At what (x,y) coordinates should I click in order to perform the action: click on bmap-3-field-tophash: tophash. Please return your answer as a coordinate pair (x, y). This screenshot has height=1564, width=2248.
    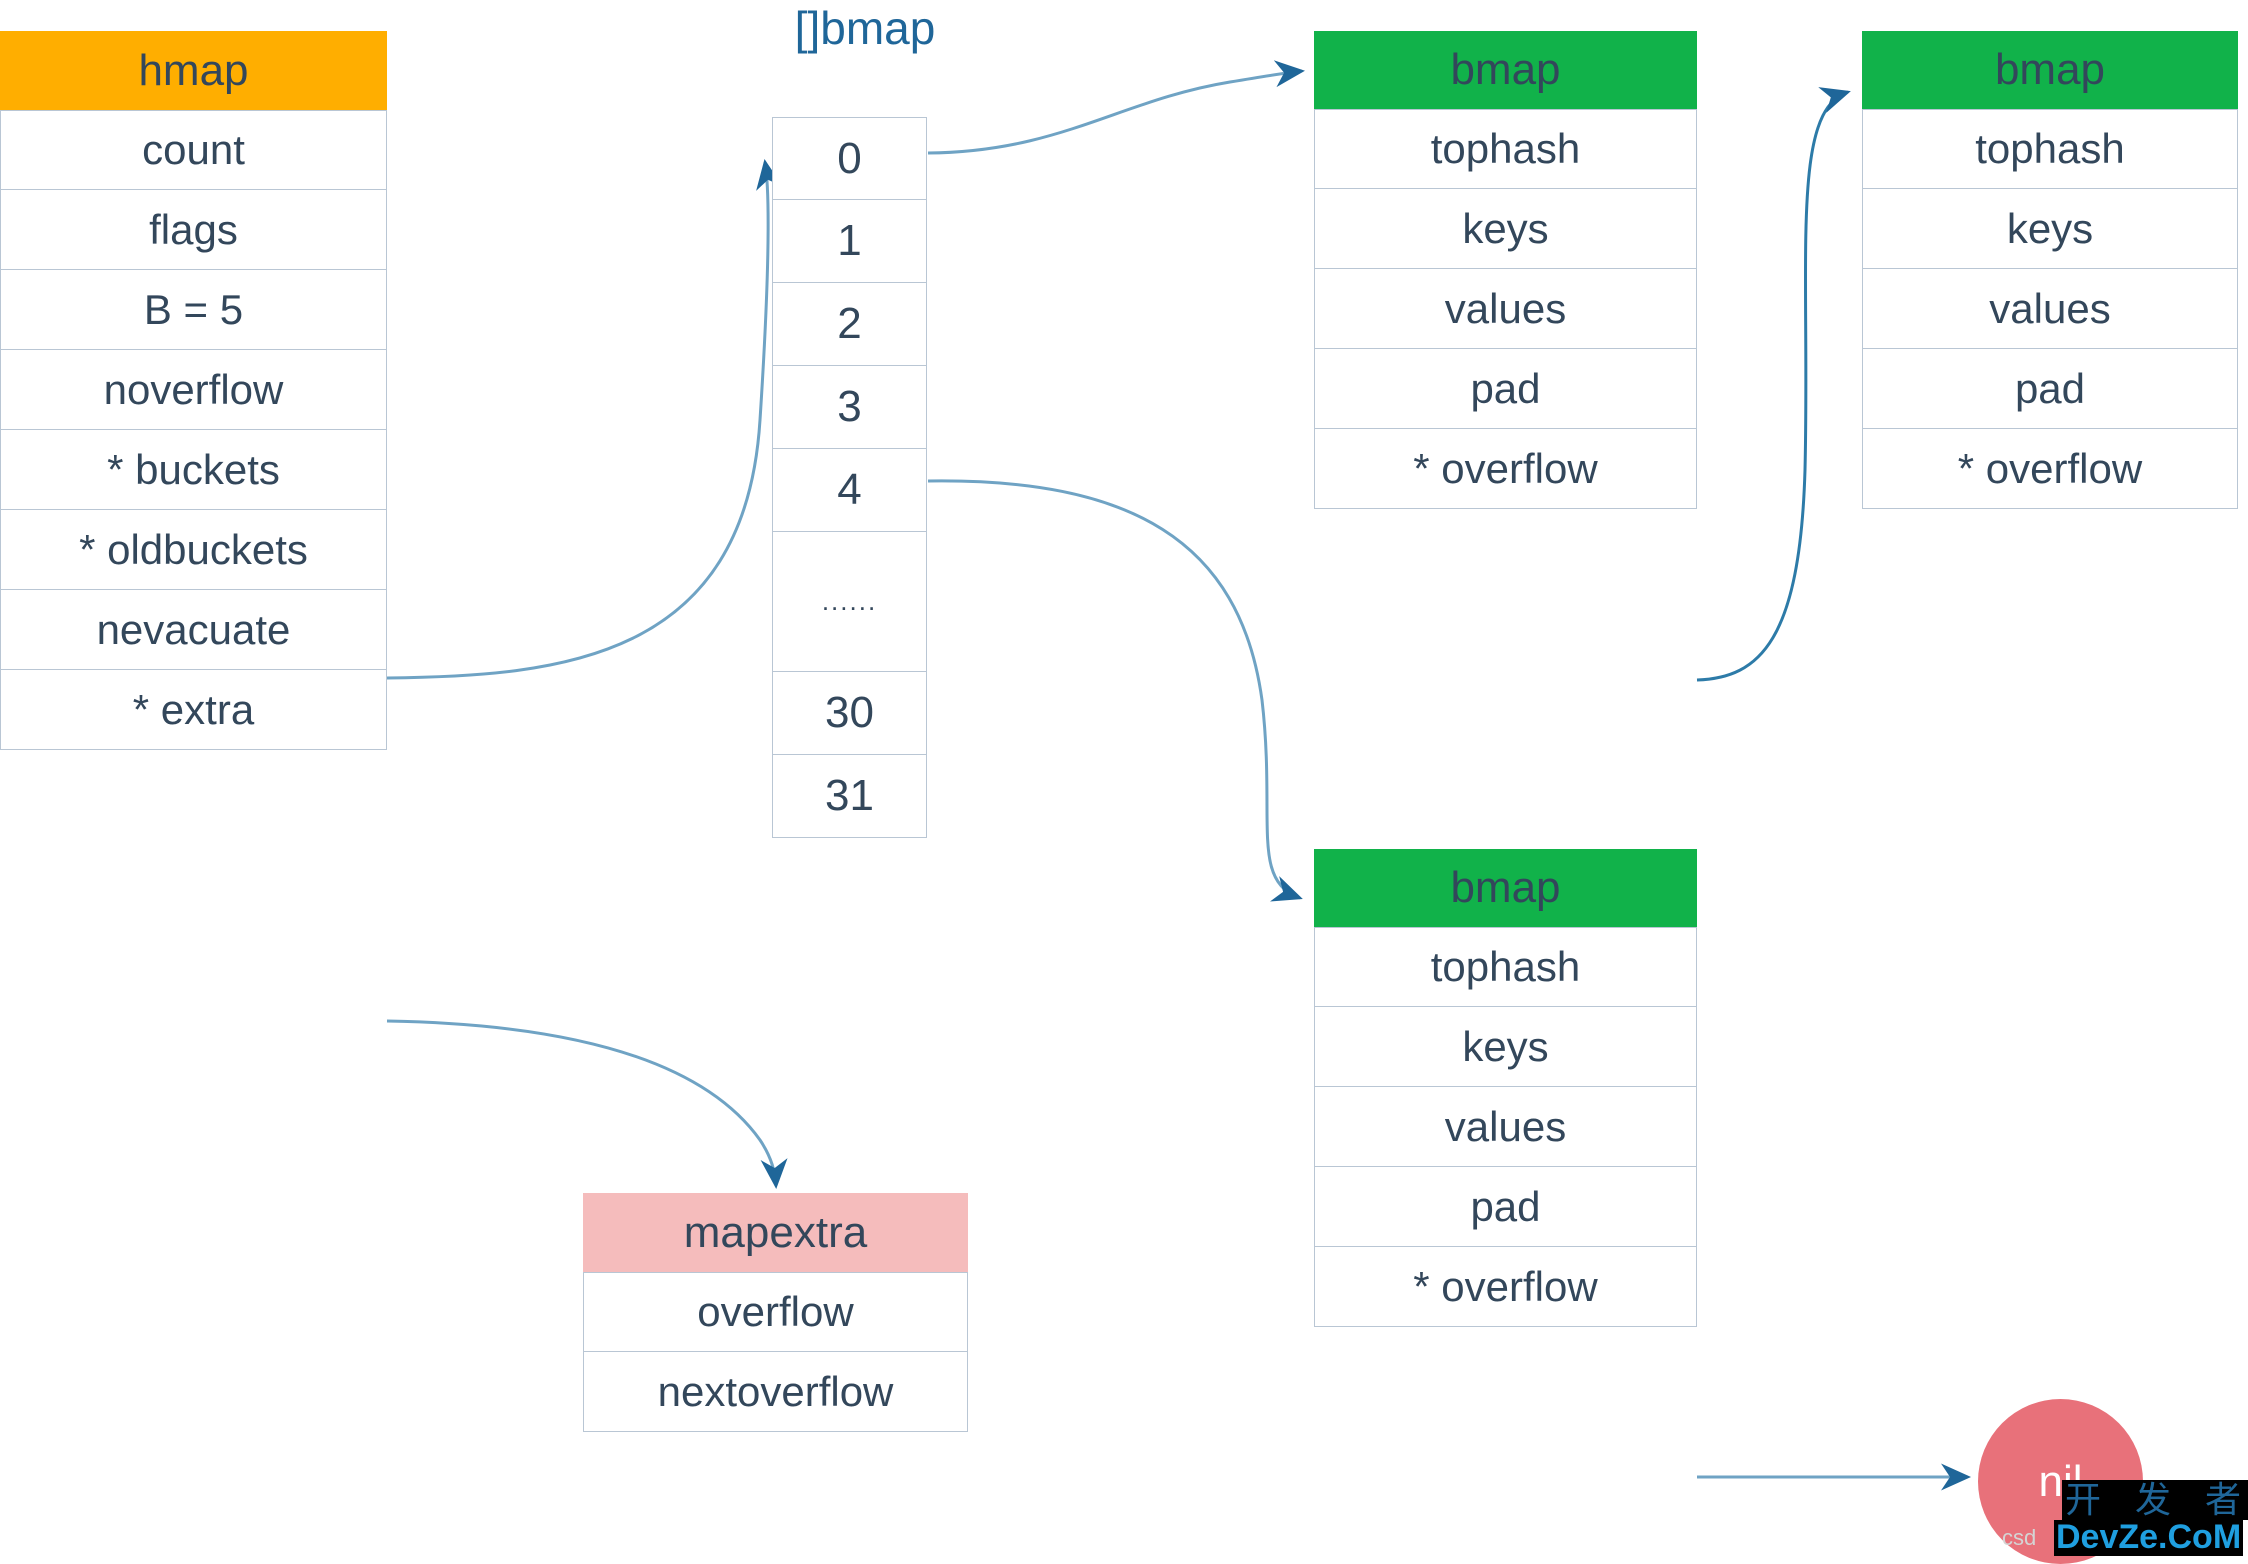
    Looking at the image, I should click on (1505, 967).